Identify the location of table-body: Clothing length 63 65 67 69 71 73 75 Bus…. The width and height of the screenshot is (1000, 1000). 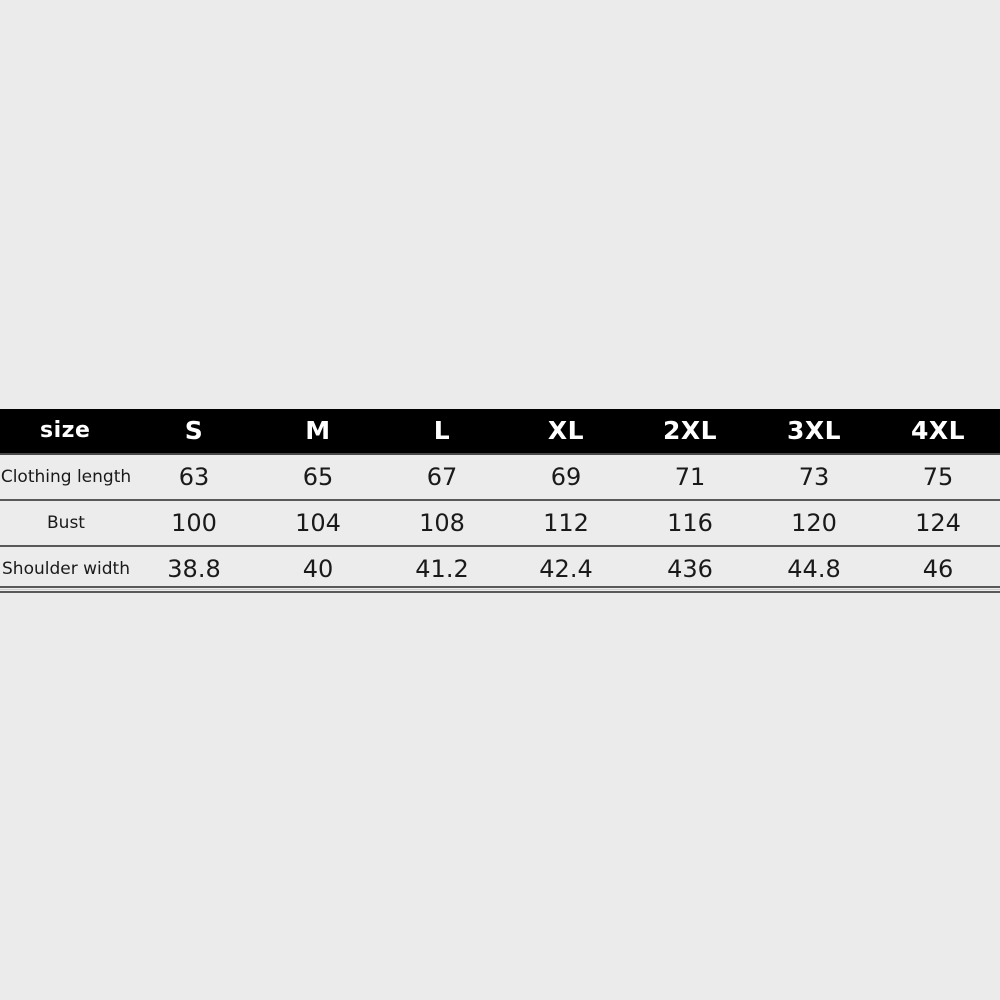
(500, 523).